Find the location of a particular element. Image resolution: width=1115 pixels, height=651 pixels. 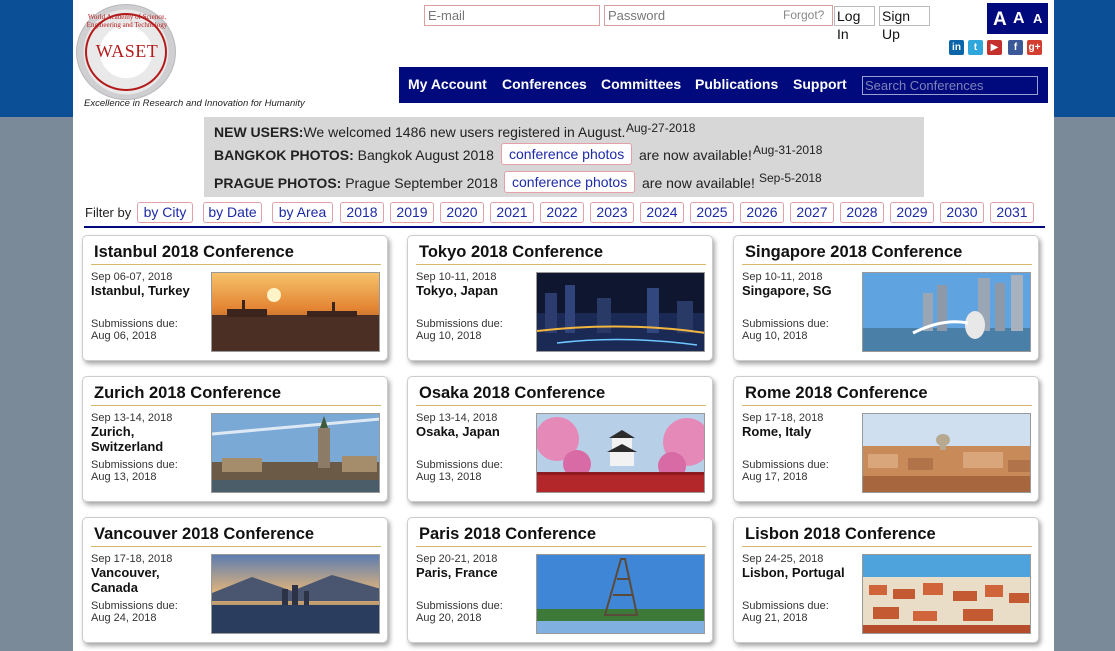

conference-title: Singapore 2018 Conference is located at coordinates (853, 252).